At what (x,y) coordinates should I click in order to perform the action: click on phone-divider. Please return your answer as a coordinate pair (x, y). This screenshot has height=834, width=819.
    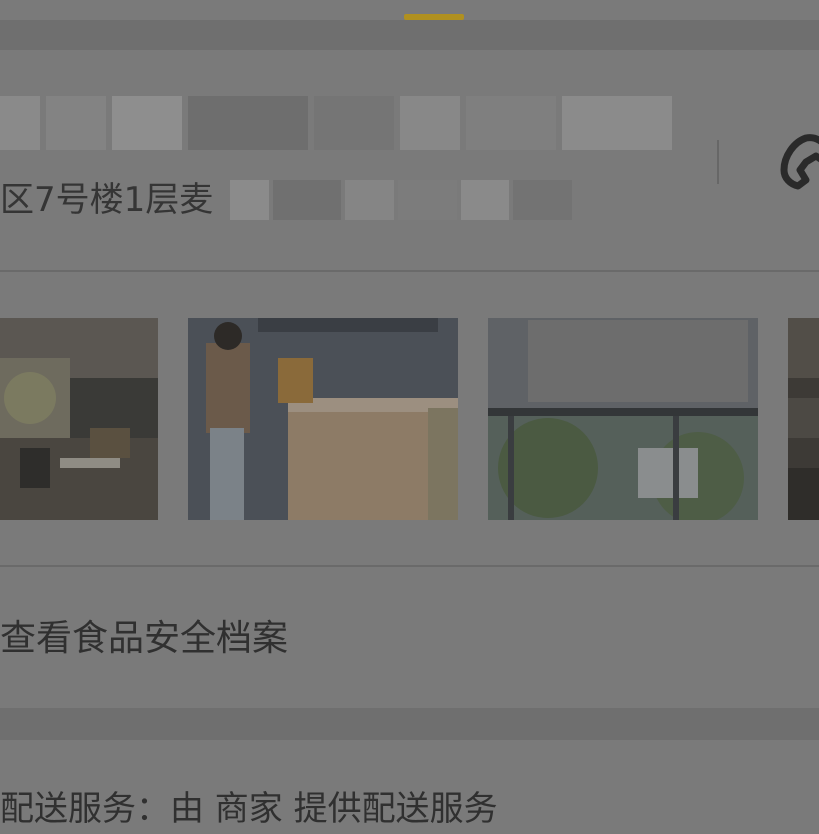
    Looking at the image, I should click on (718, 162).